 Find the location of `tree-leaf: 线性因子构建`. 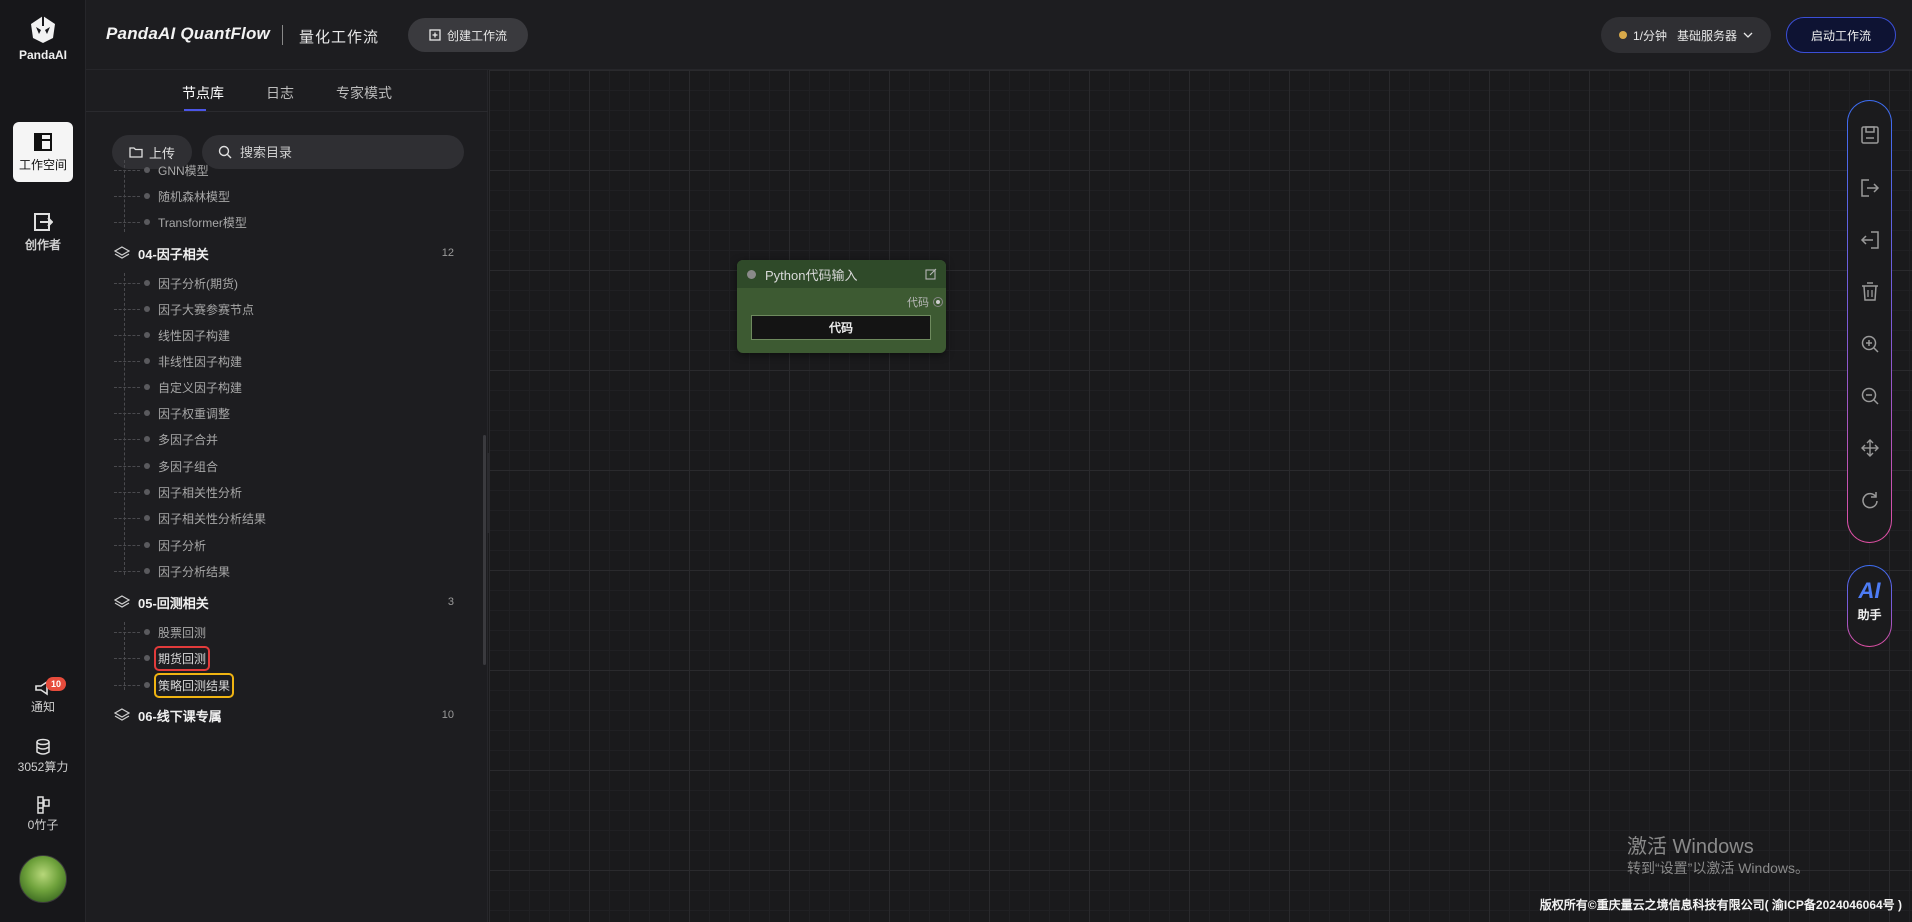

tree-leaf: 线性因子构建 is located at coordinates (172, 335).